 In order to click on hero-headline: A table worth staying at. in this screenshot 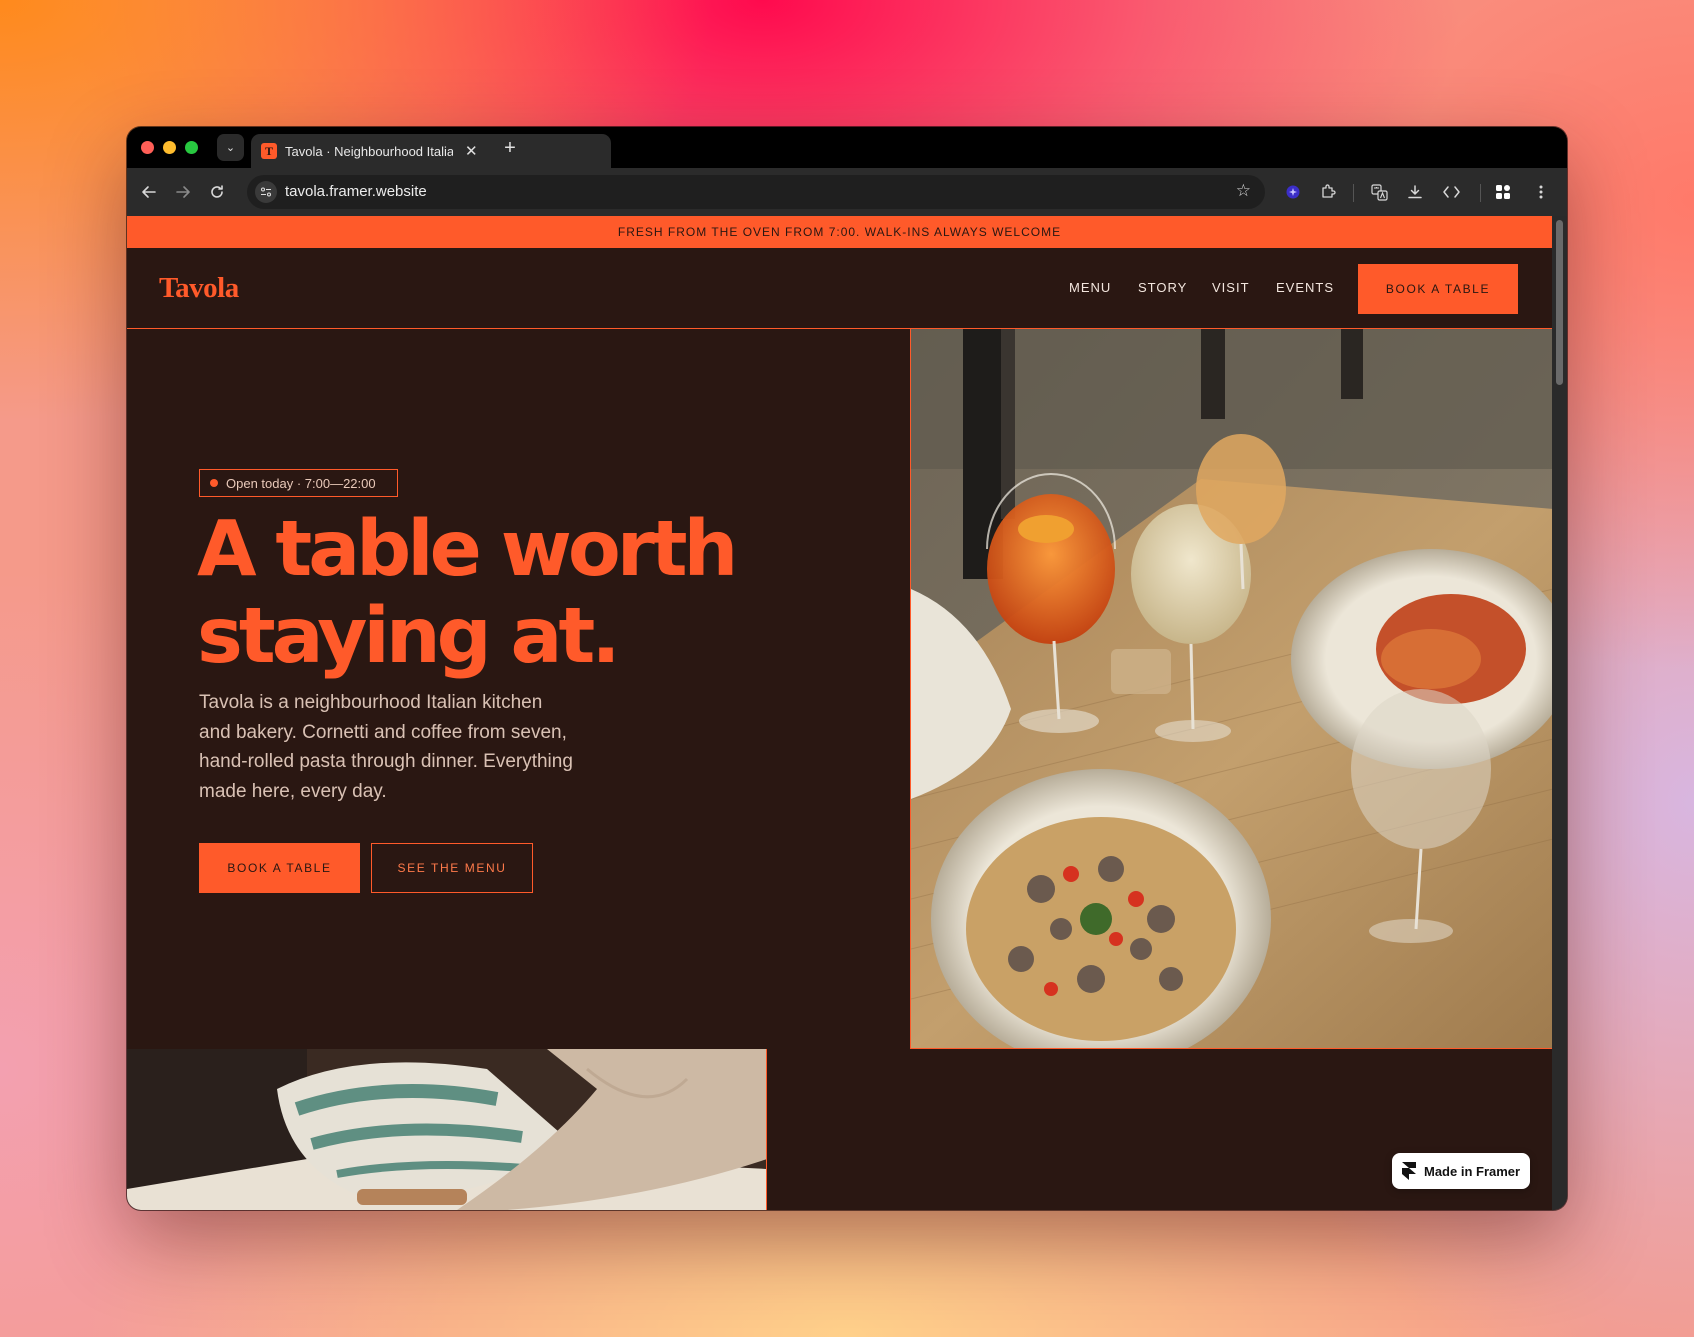, I will do `click(547, 593)`.